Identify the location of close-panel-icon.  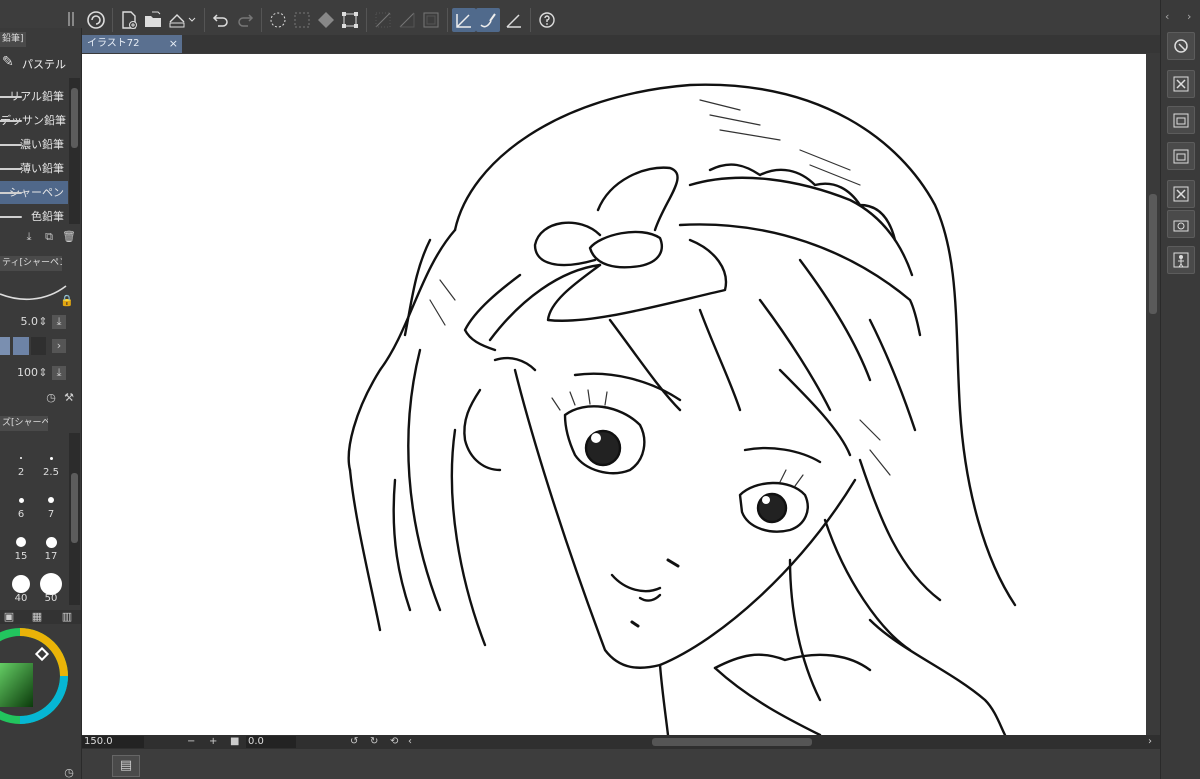
(1181, 84).